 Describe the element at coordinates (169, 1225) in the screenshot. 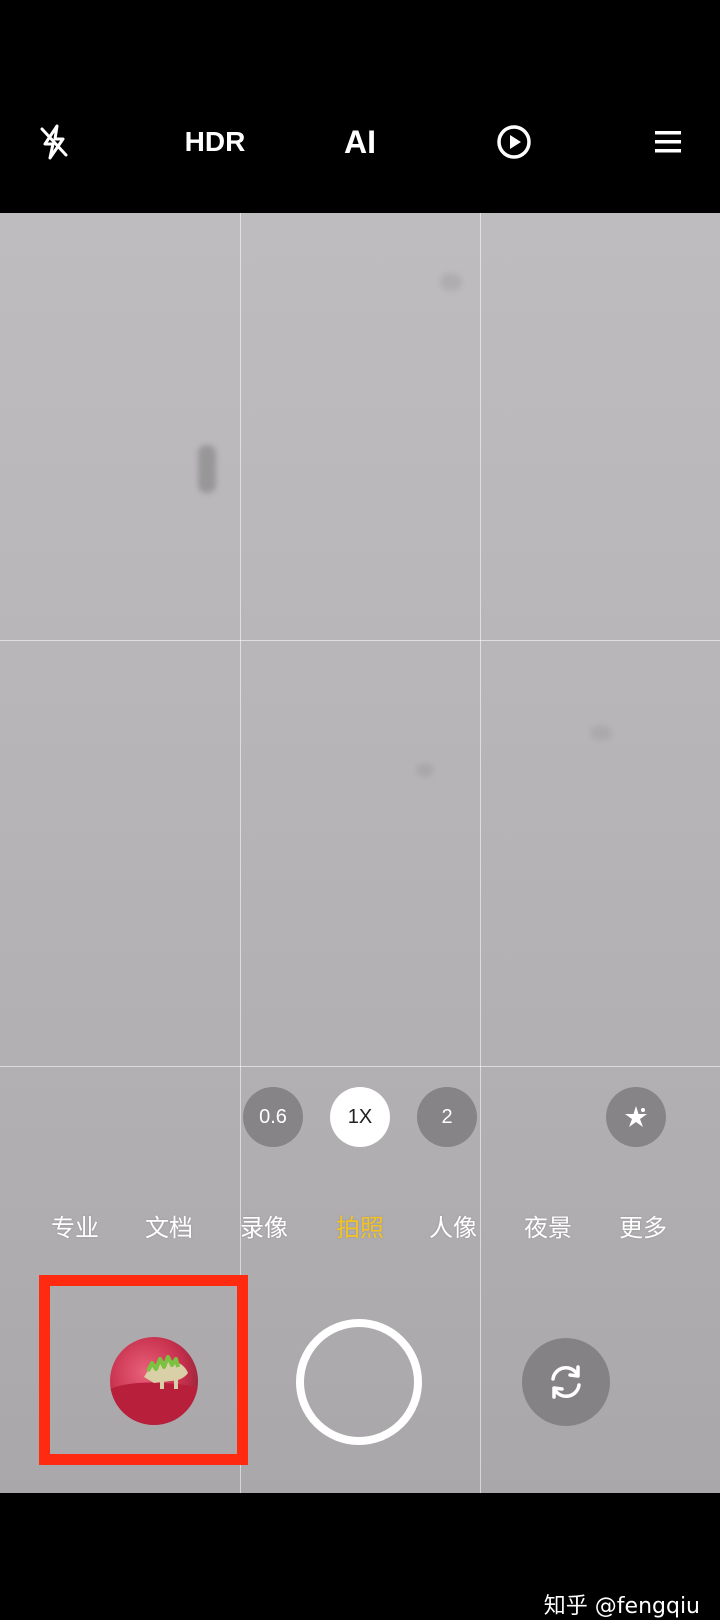

I see `mode-document: 文档` at that location.